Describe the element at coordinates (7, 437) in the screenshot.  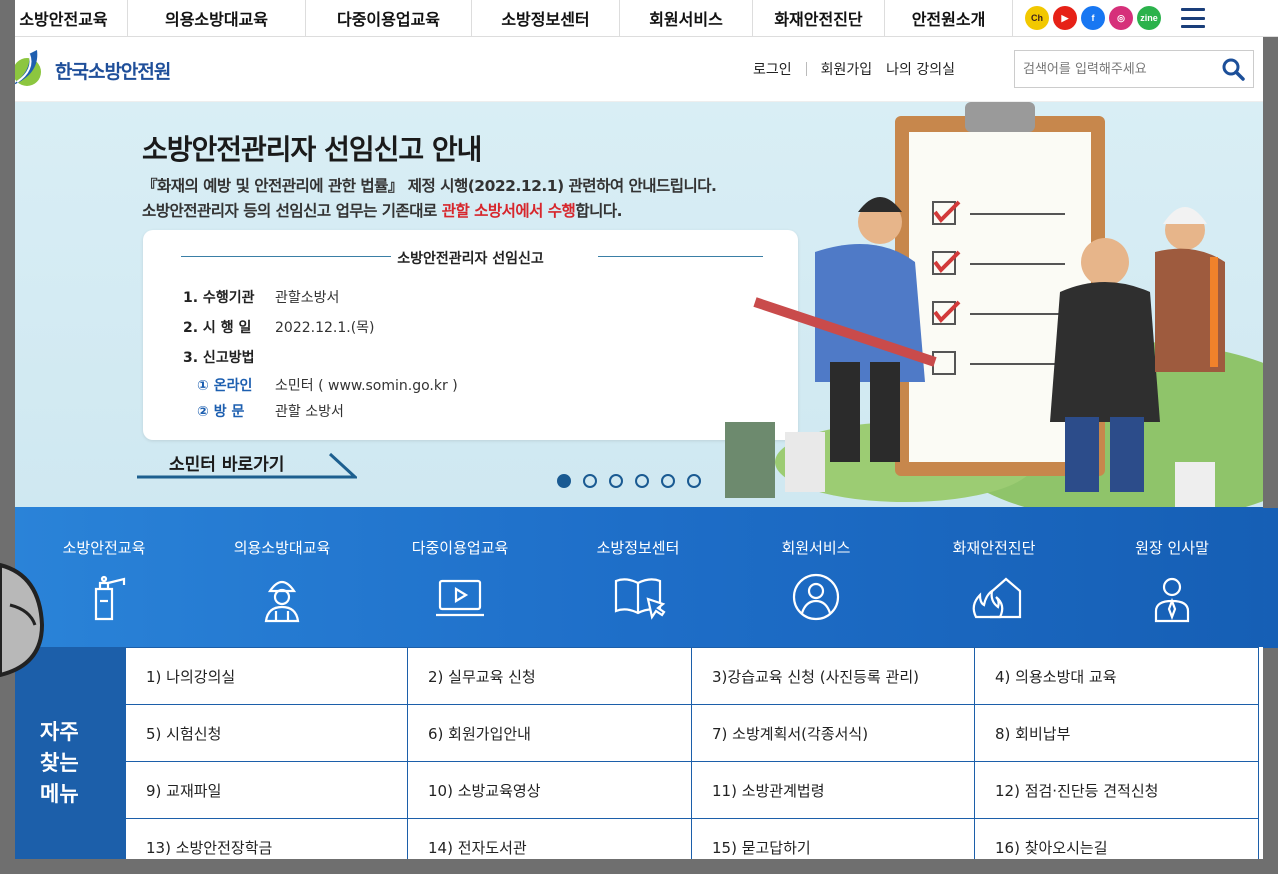
I see `page-margin-left` at that location.